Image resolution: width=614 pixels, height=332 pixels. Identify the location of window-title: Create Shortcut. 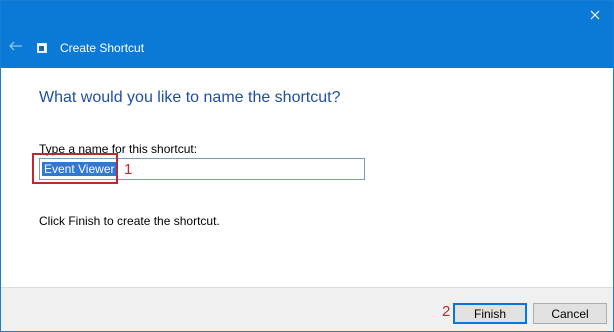
(102, 48).